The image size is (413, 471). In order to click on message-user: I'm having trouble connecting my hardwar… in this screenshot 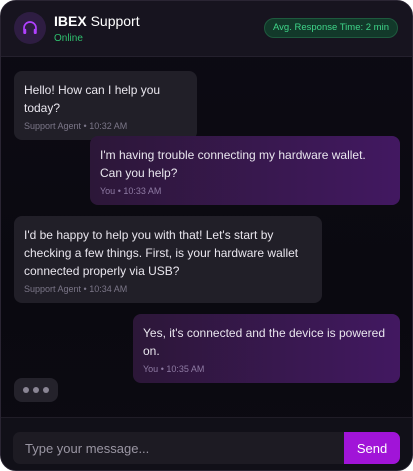, I will do `click(245, 170)`.